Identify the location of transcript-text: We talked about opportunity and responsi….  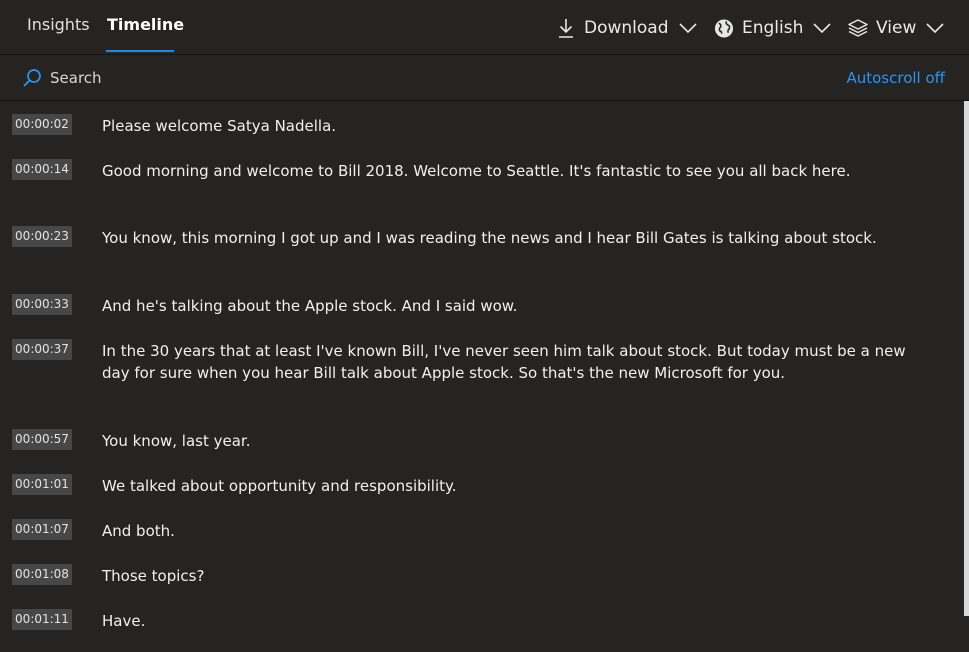
(279, 486).